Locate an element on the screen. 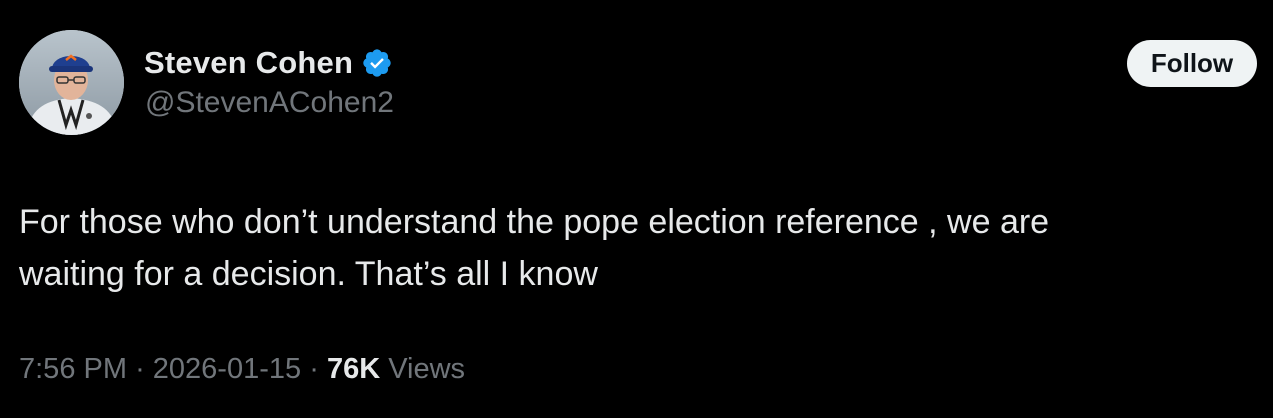 This screenshot has width=1273, height=418. avatar is located at coordinates (71, 82).